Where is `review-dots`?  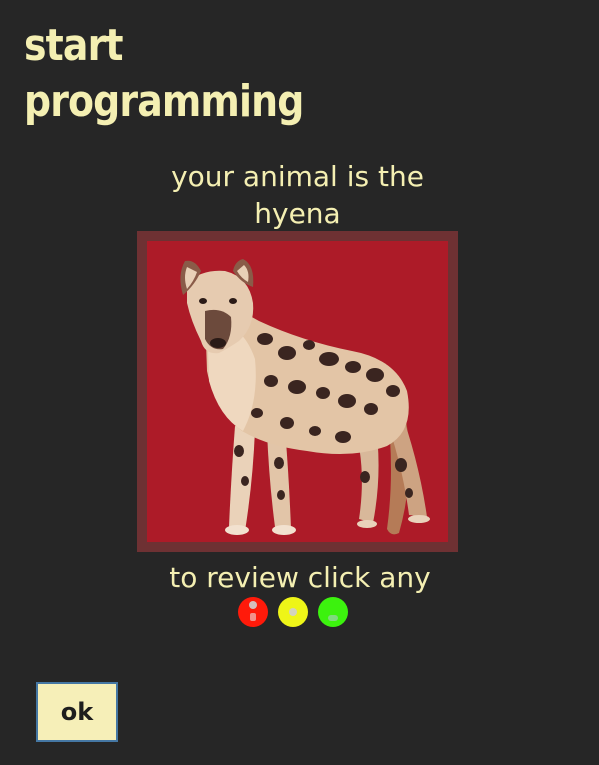 review-dots is located at coordinates (293, 612).